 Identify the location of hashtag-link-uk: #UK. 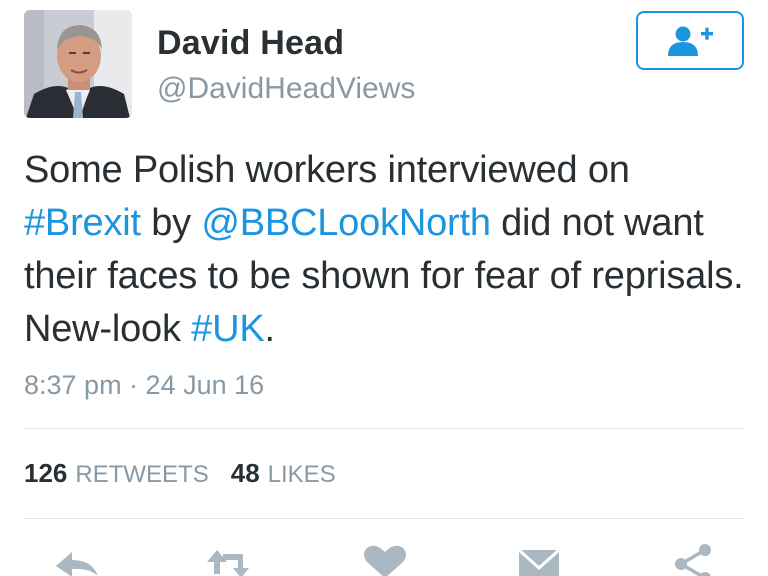
(228, 329).